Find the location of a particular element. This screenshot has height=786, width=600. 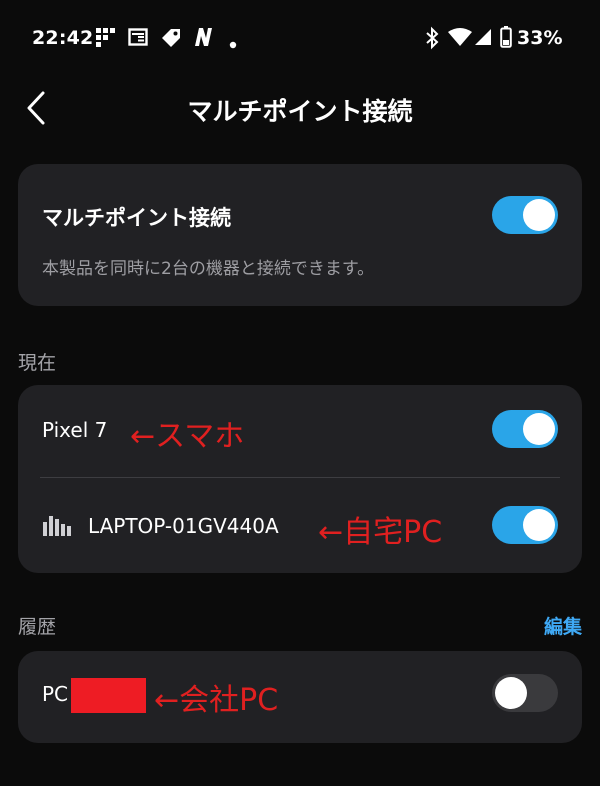

status-bar: 22:42 33% is located at coordinates (300, 38).